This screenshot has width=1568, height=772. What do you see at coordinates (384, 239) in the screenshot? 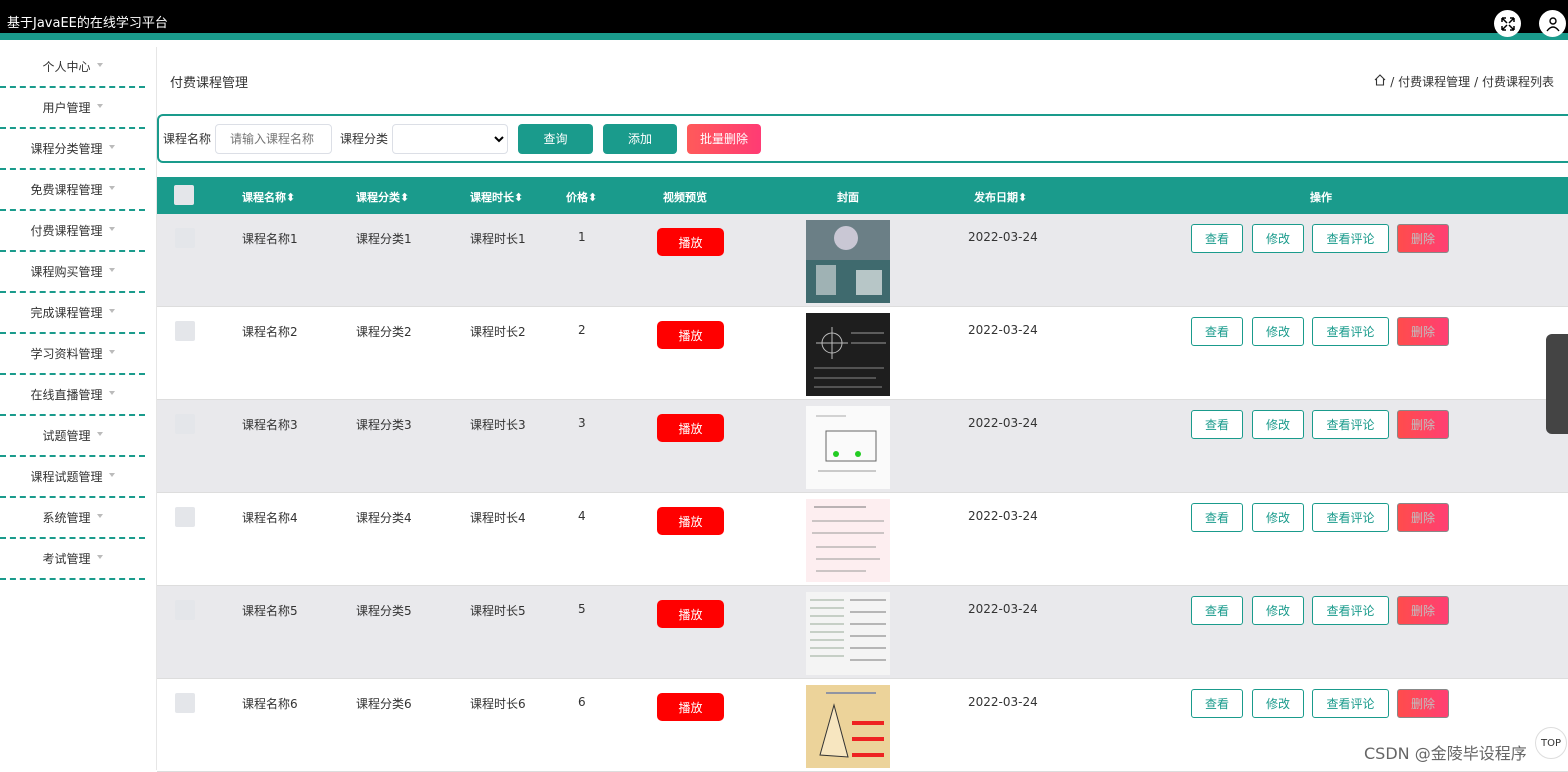
I see `cell-category: 课程分类1` at bounding box center [384, 239].